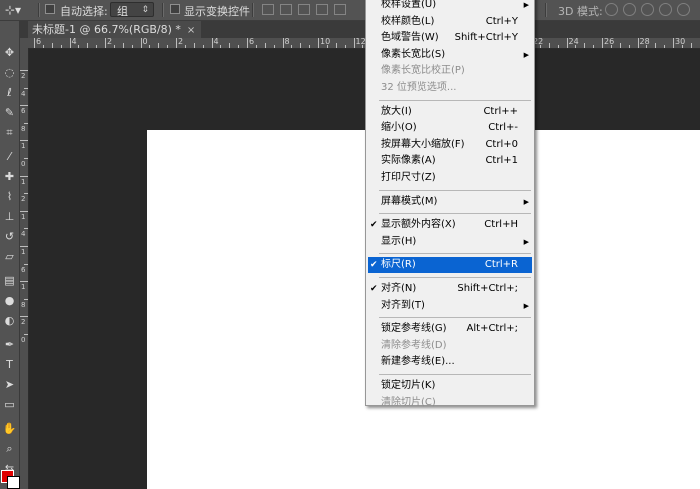  What do you see at coordinates (74, 42) in the screenshot?
I see `ruler-number: 4` at bounding box center [74, 42].